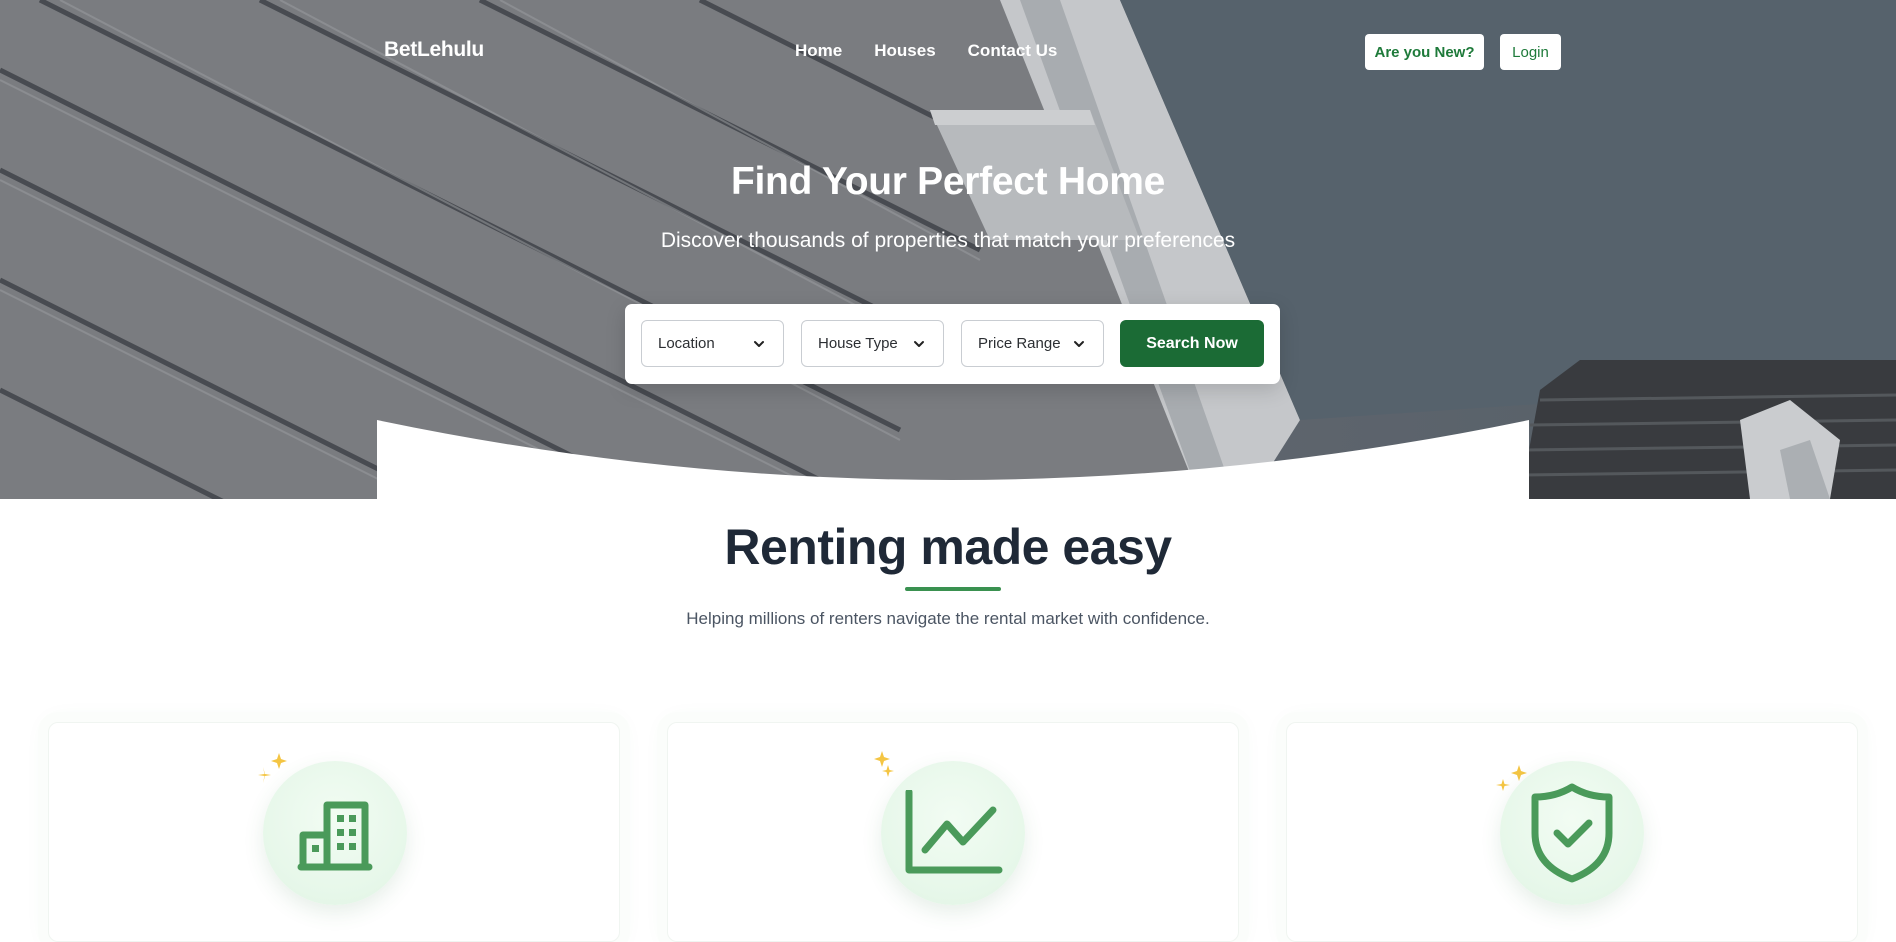 Image resolution: width=1896 pixels, height=942 pixels. I want to click on section-title: Renting made easy, so click(948, 547).